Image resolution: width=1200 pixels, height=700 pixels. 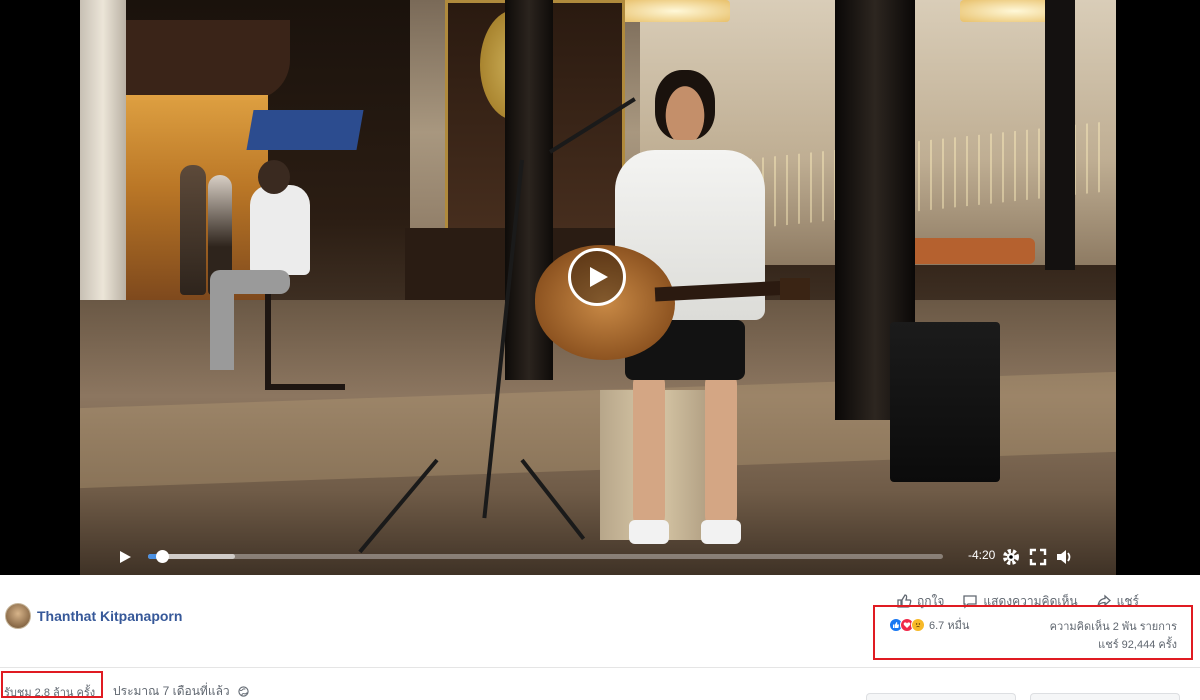 I want to click on post-author: Thanthat Kitpanaporn, so click(x=93, y=616).